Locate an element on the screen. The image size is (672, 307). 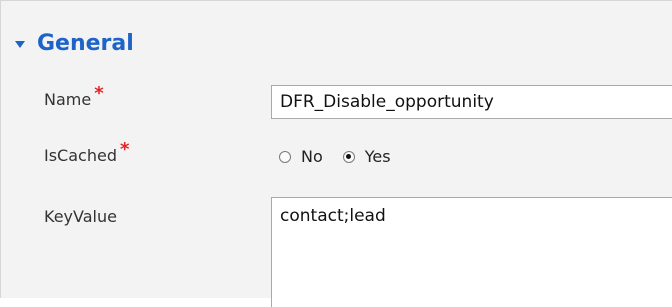
name-label: Name is located at coordinates (68, 99).